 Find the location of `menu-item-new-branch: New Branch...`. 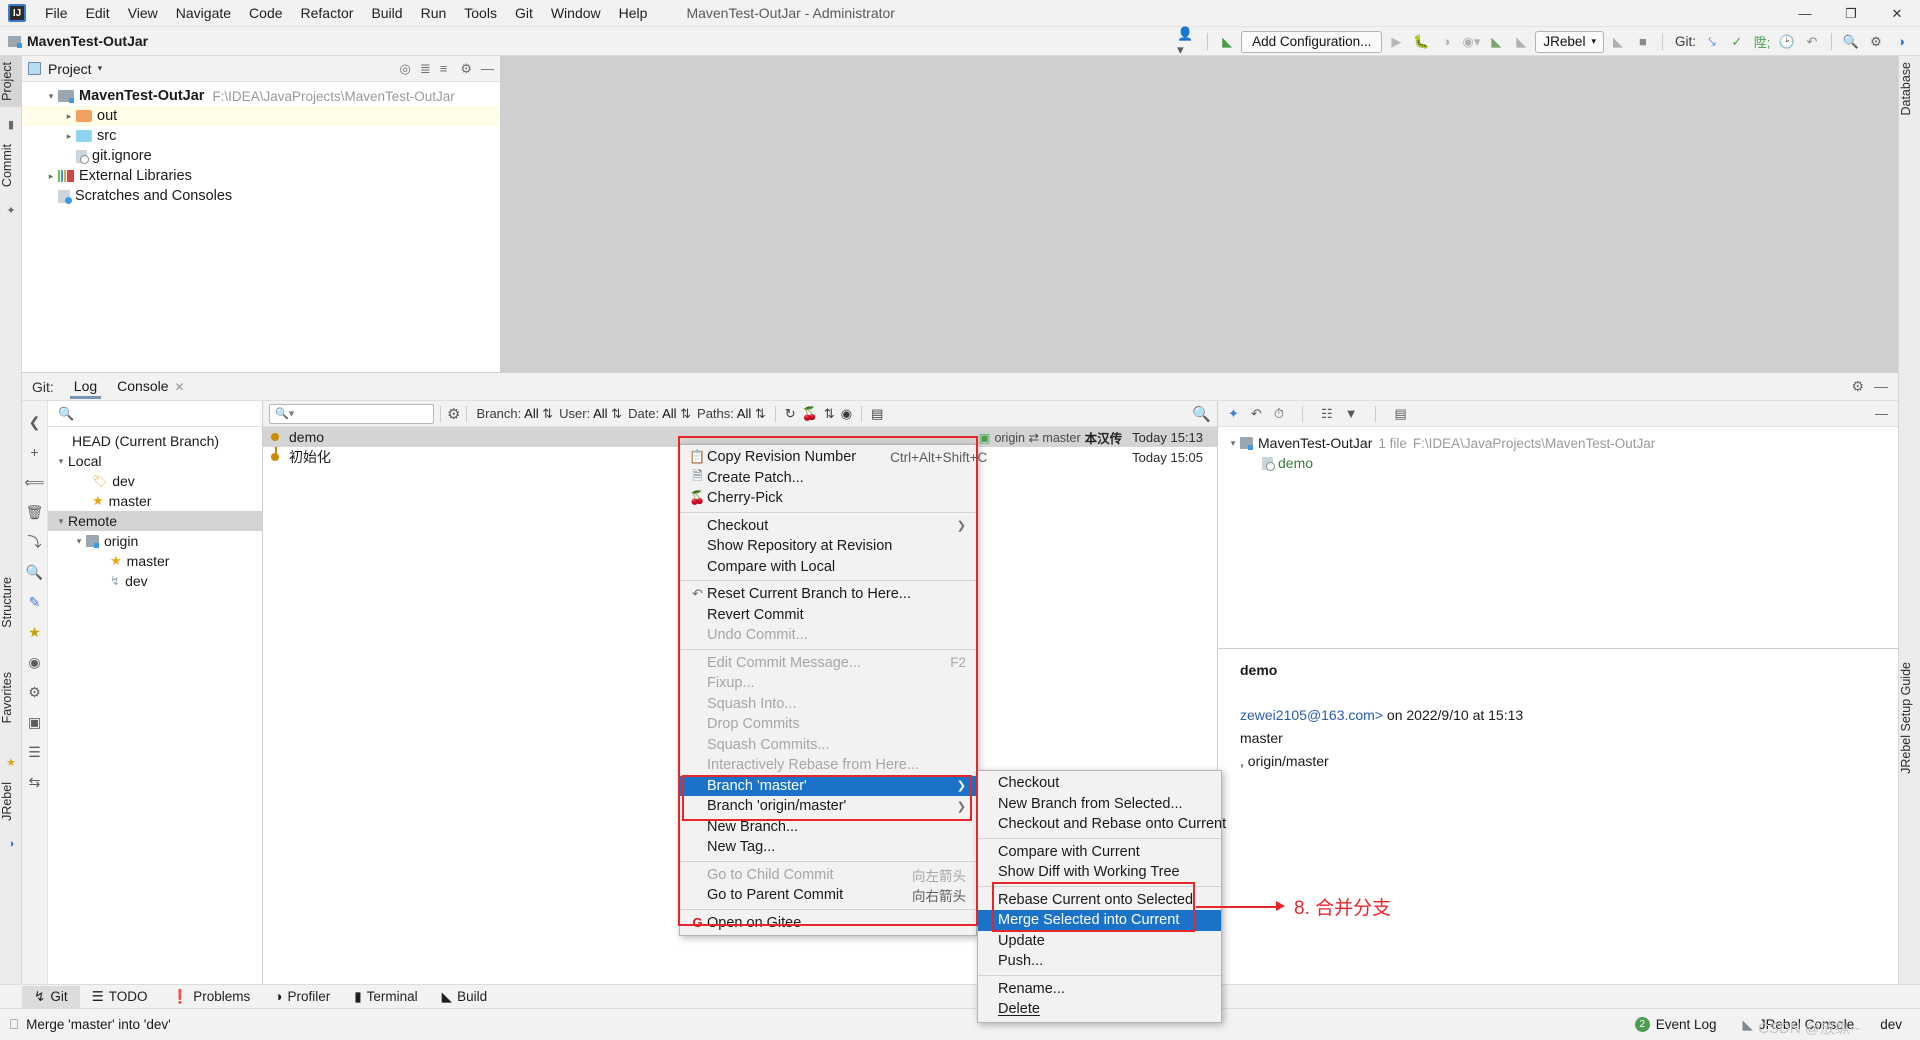

menu-item-new-branch: New Branch... is located at coordinates (828, 827).